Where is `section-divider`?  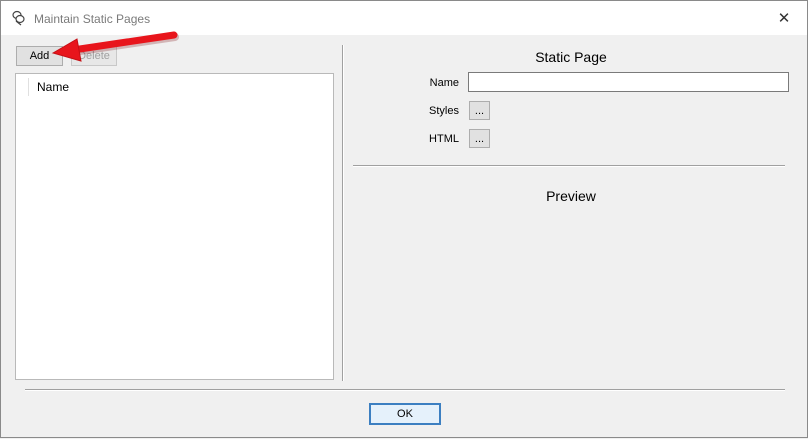
section-divider is located at coordinates (569, 166).